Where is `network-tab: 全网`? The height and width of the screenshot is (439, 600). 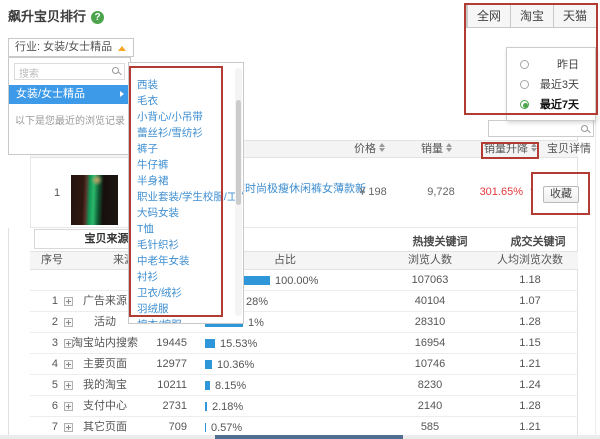 network-tab: 全网 is located at coordinates (488, 16).